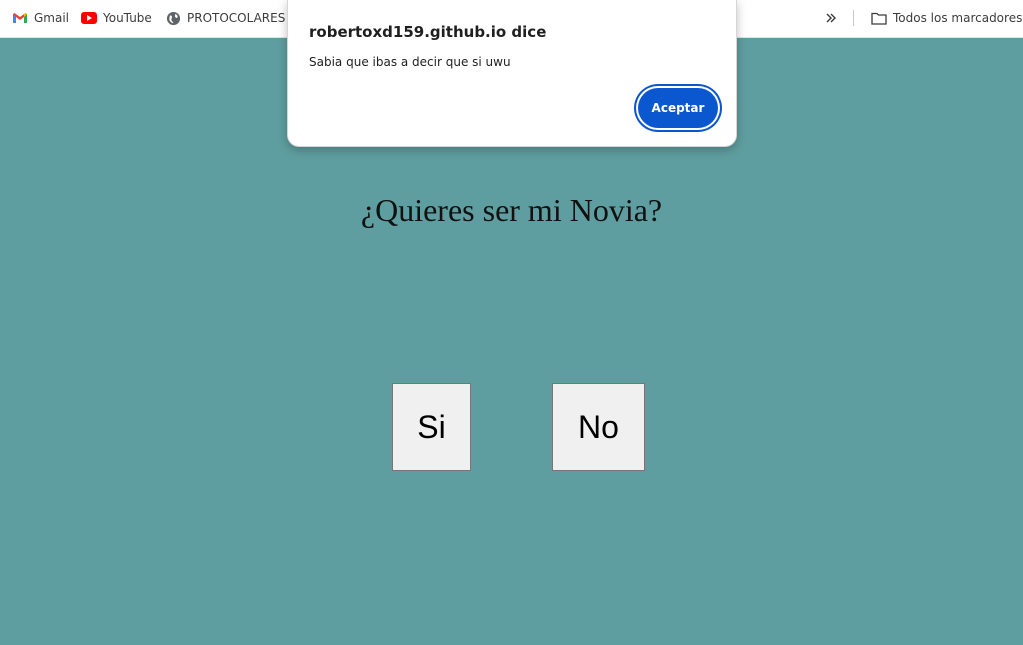 The image size is (1023, 645). What do you see at coordinates (431, 427) in the screenshot?
I see `yes-button: Si` at bounding box center [431, 427].